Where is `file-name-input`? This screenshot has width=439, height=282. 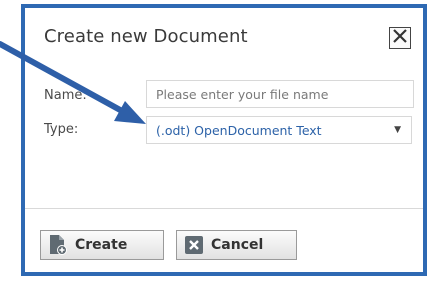
file-name-input is located at coordinates (280, 94).